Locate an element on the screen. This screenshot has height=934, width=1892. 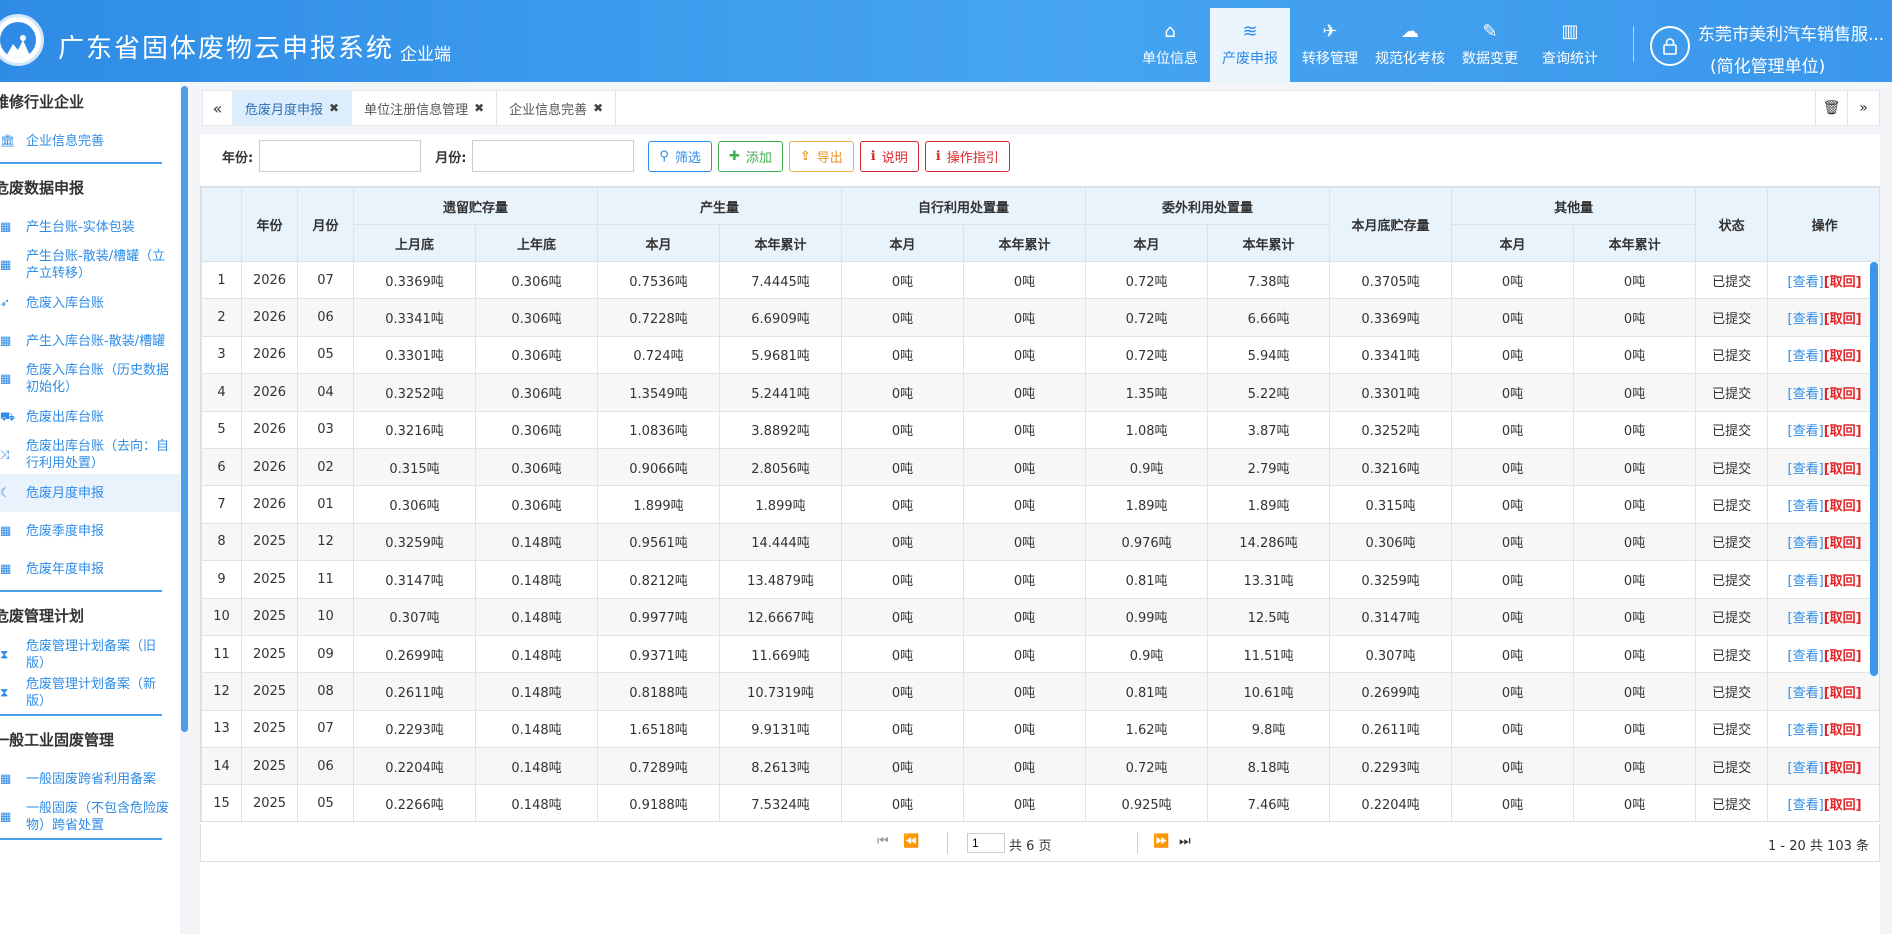
pagination: ⏮ ⏪ 共 6 页 ⏩ ⏭ 1 - 20 共 103 条 is located at coordinates (1040, 843).